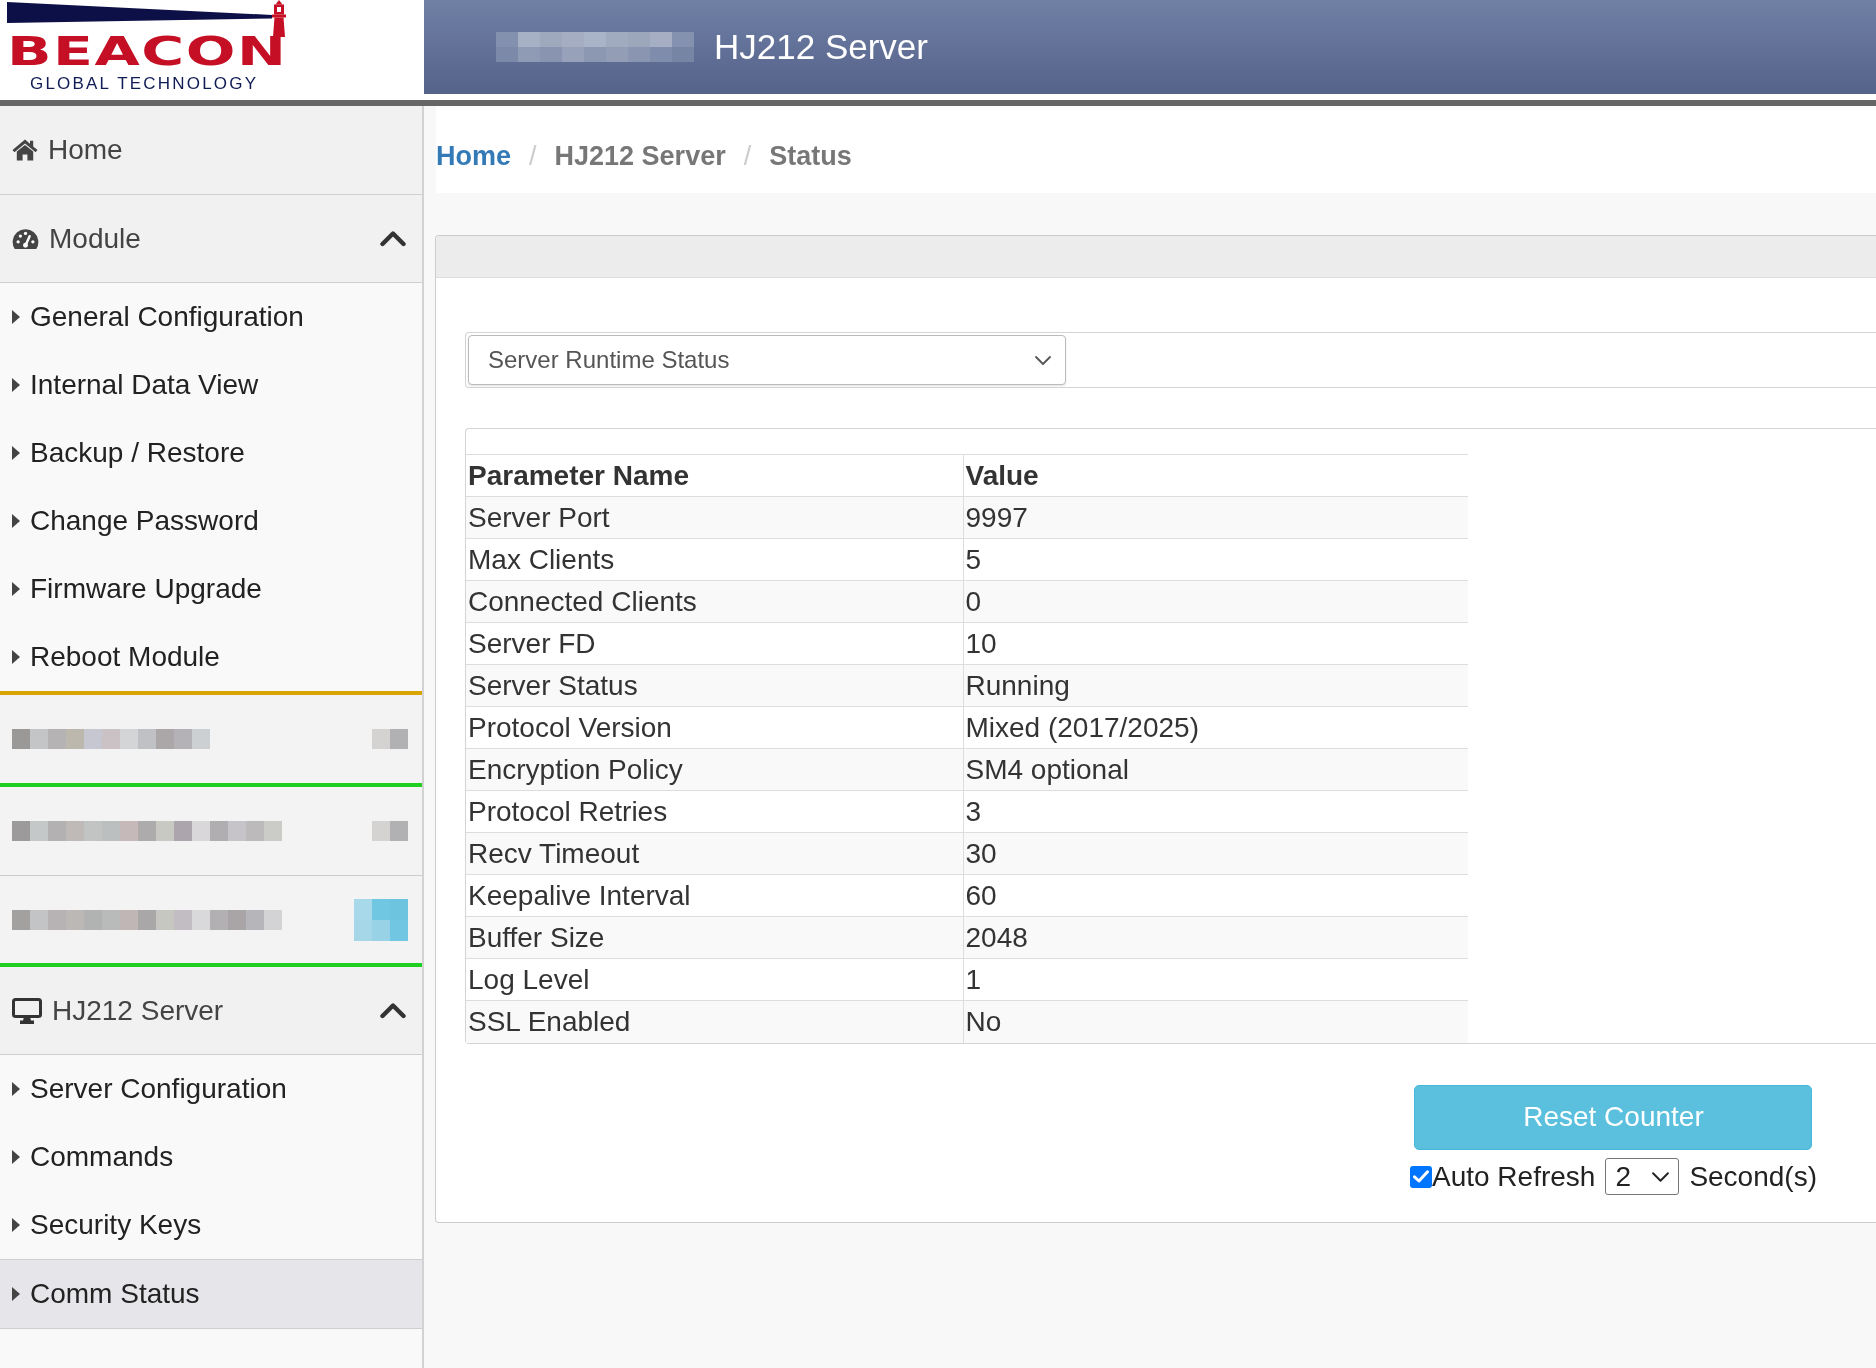 Image resolution: width=1876 pixels, height=1368 pixels. What do you see at coordinates (714, 769) in the screenshot?
I see `table-cell: Encryption Policy` at bounding box center [714, 769].